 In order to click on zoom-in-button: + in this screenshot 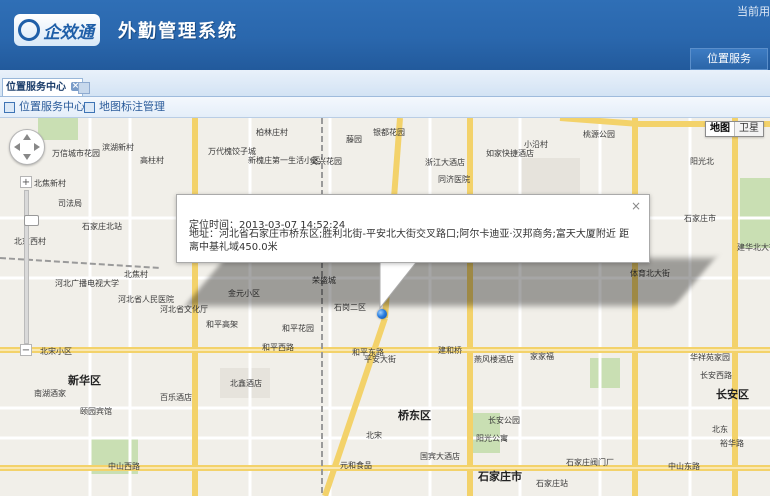, I will do `click(26, 182)`.